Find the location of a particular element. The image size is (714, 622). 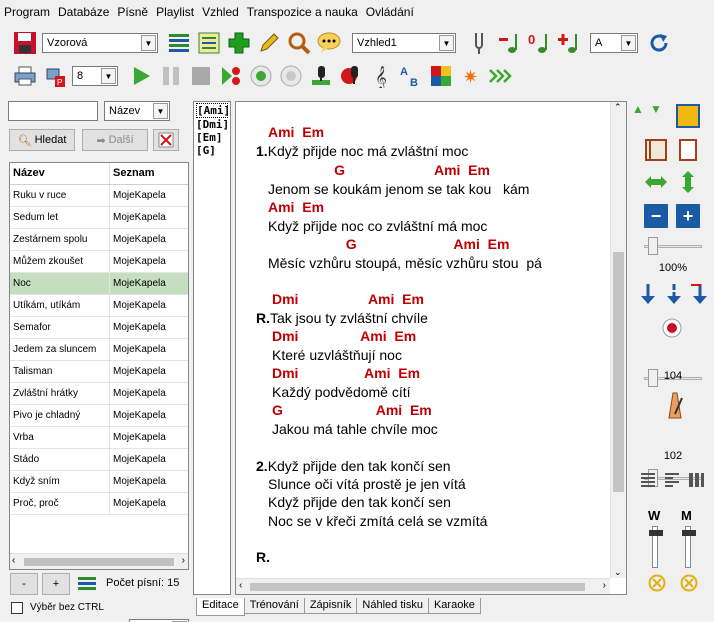

table-row: Zestárnem spolu MojeKapela is located at coordinates (99, 240).